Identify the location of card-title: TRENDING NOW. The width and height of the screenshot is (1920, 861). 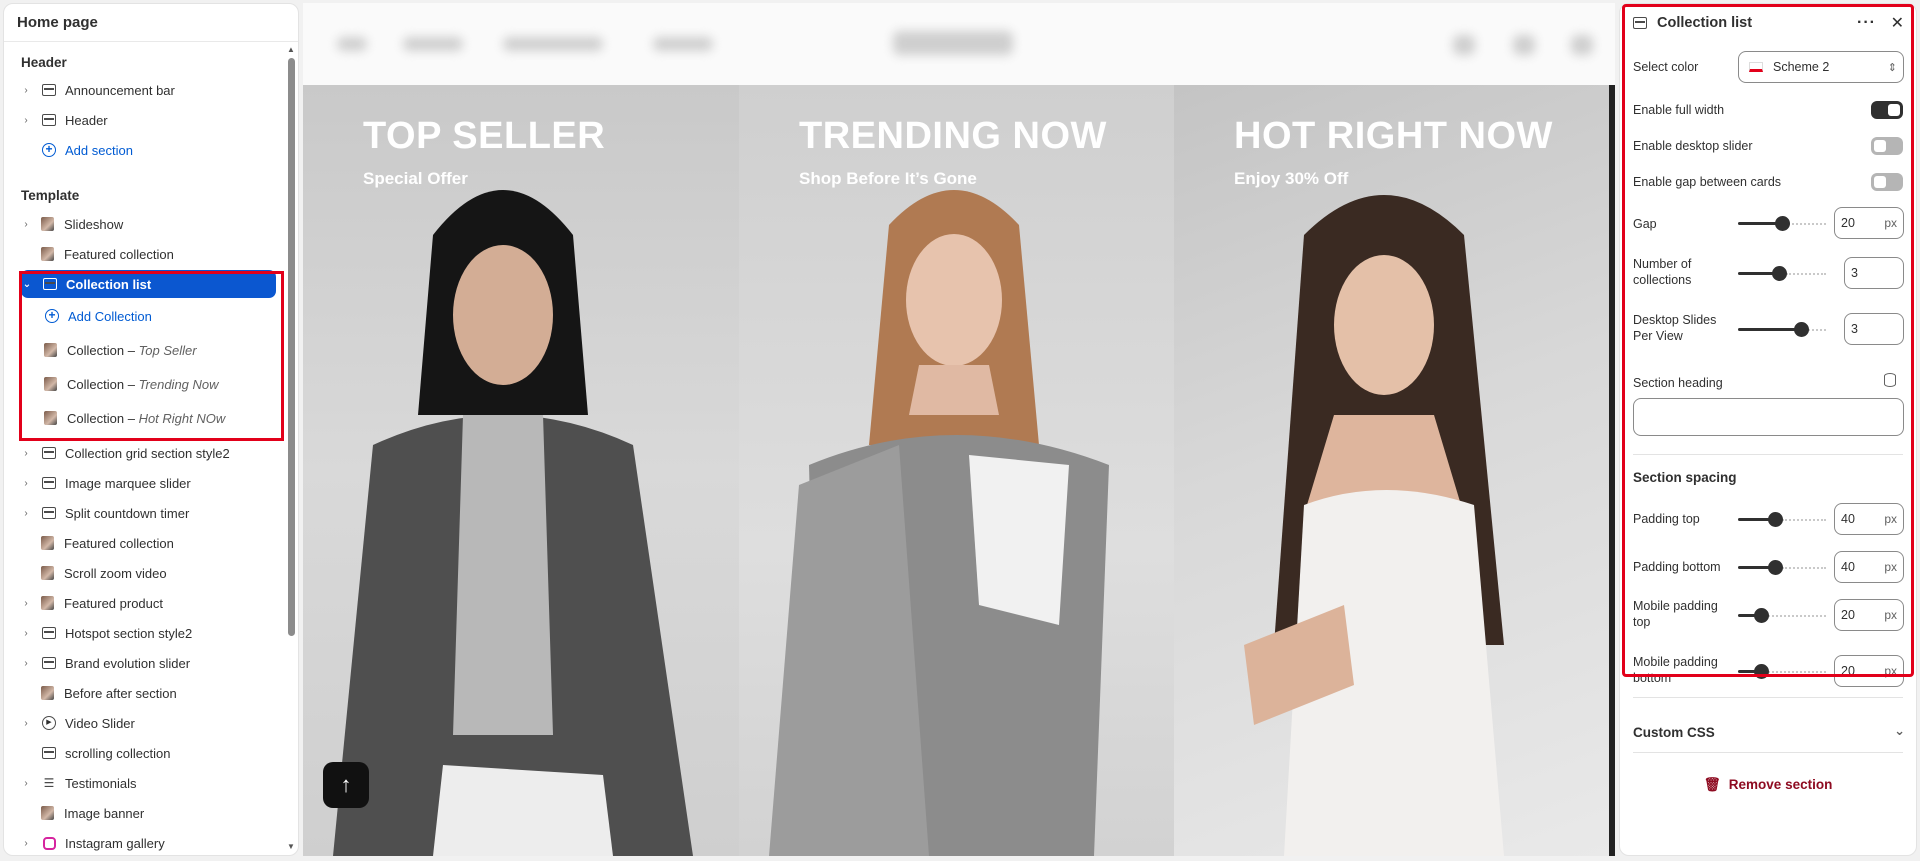
(953, 136).